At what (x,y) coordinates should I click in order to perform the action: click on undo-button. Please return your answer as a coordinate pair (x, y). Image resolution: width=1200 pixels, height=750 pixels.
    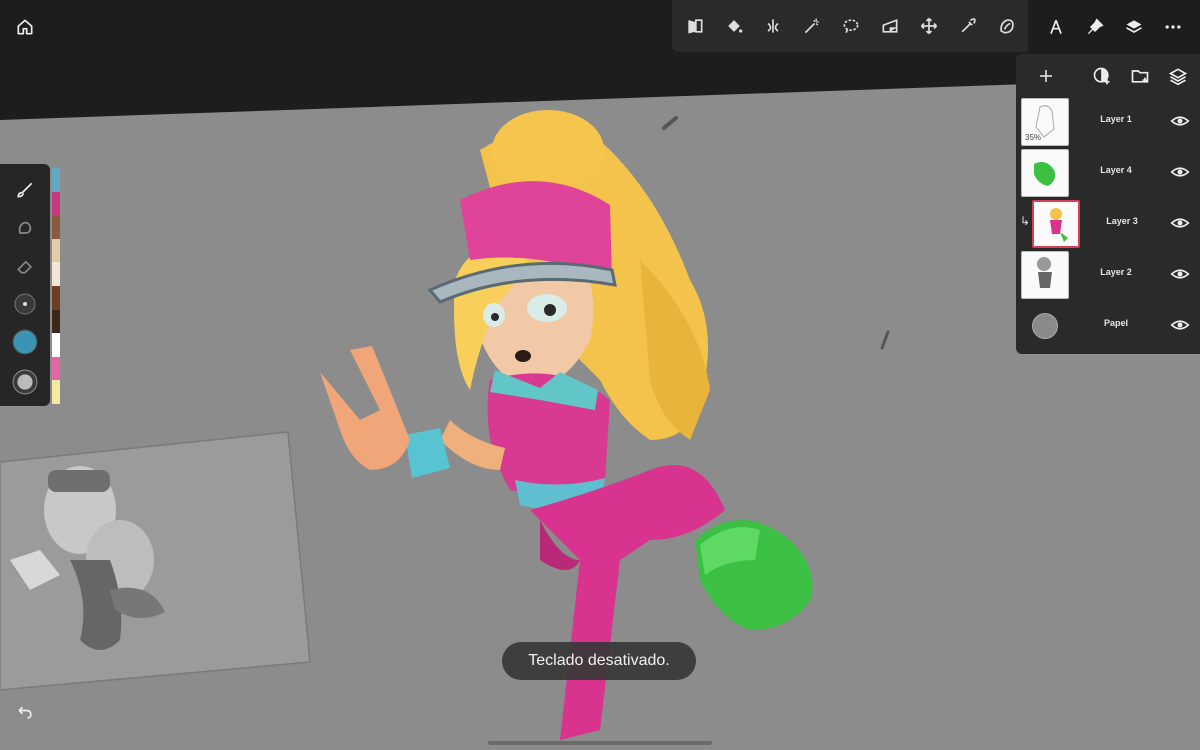
    Looking at the image, I should click on (25, 713).